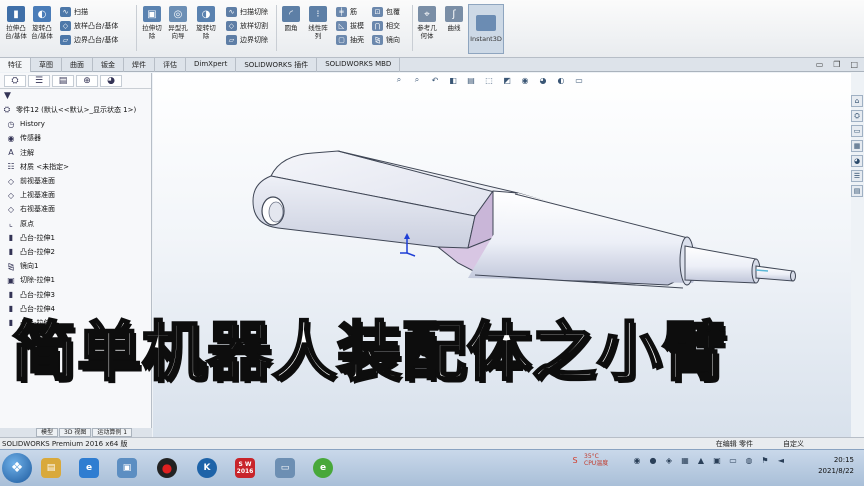  Describe the element at coordinates (857, 161) in the screenshot. I see `appearances-icon: ◕` at that location.